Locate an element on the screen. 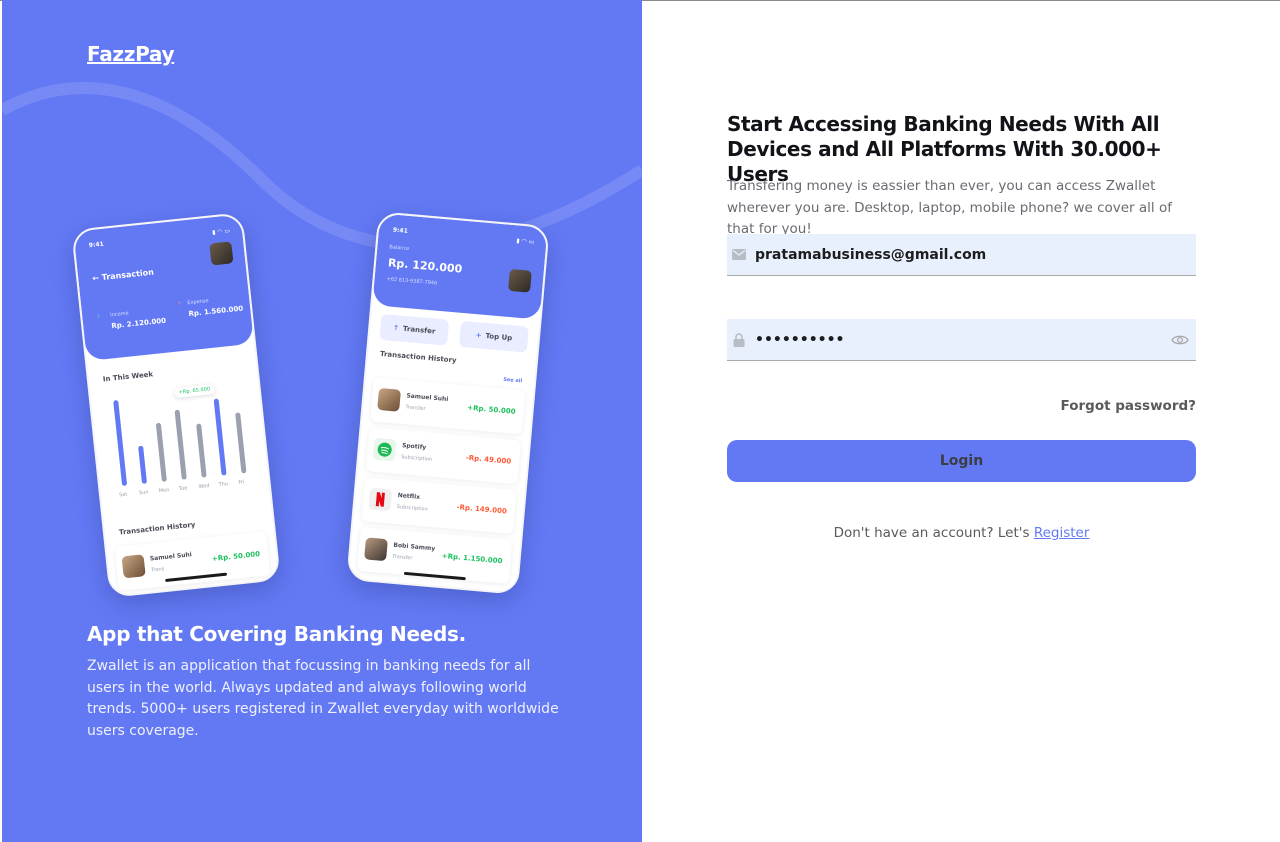 The height and width of the screenshot is (842, 1280). eye-icon is located at coordinates (1180, 340).